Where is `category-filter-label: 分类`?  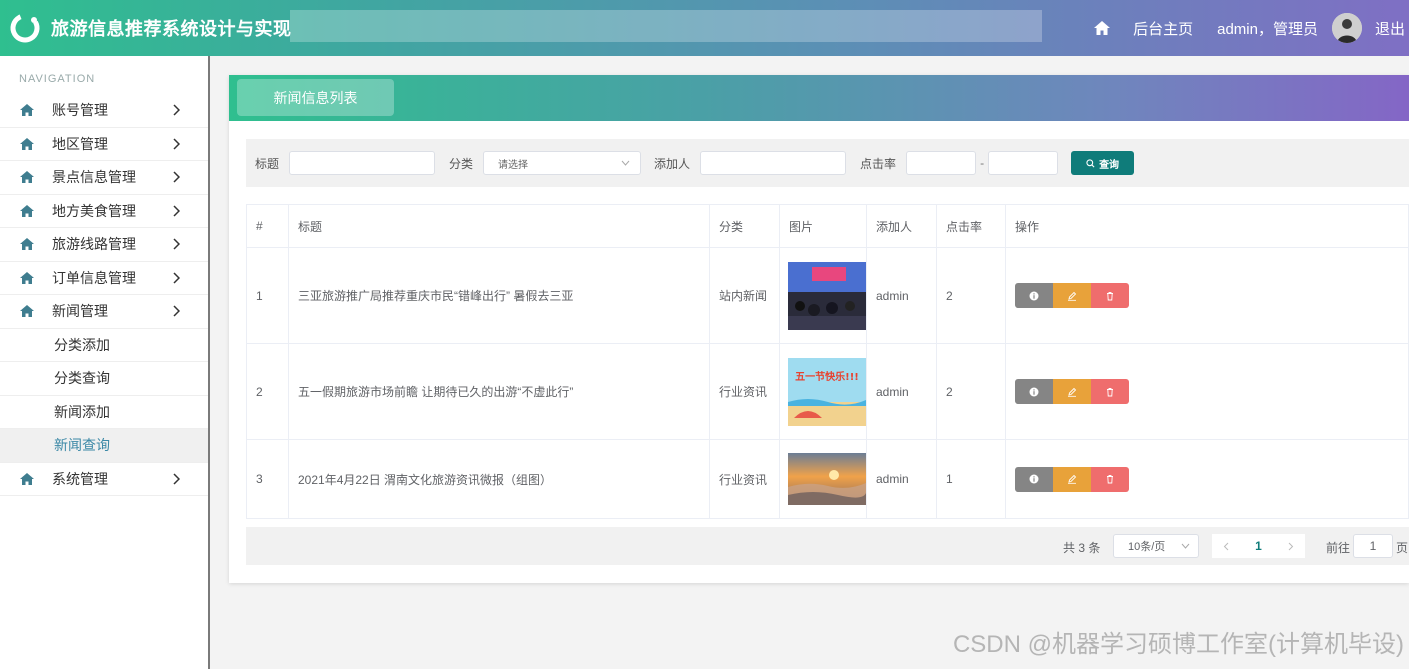 category-filter-label: 分类 is located at coordinates (461, 163).